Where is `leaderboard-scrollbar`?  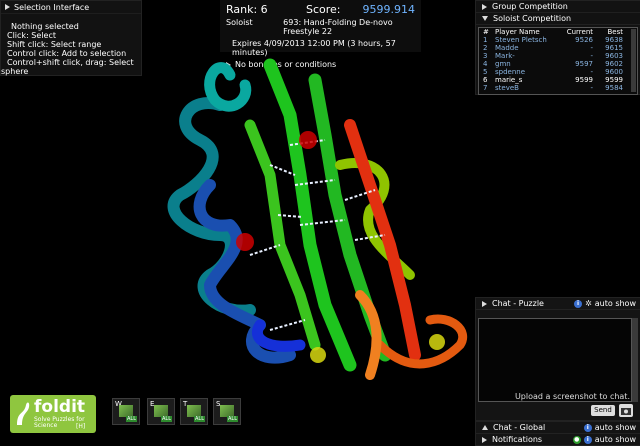 leaderboard-scrollbar is located at coordinates (633, 60).